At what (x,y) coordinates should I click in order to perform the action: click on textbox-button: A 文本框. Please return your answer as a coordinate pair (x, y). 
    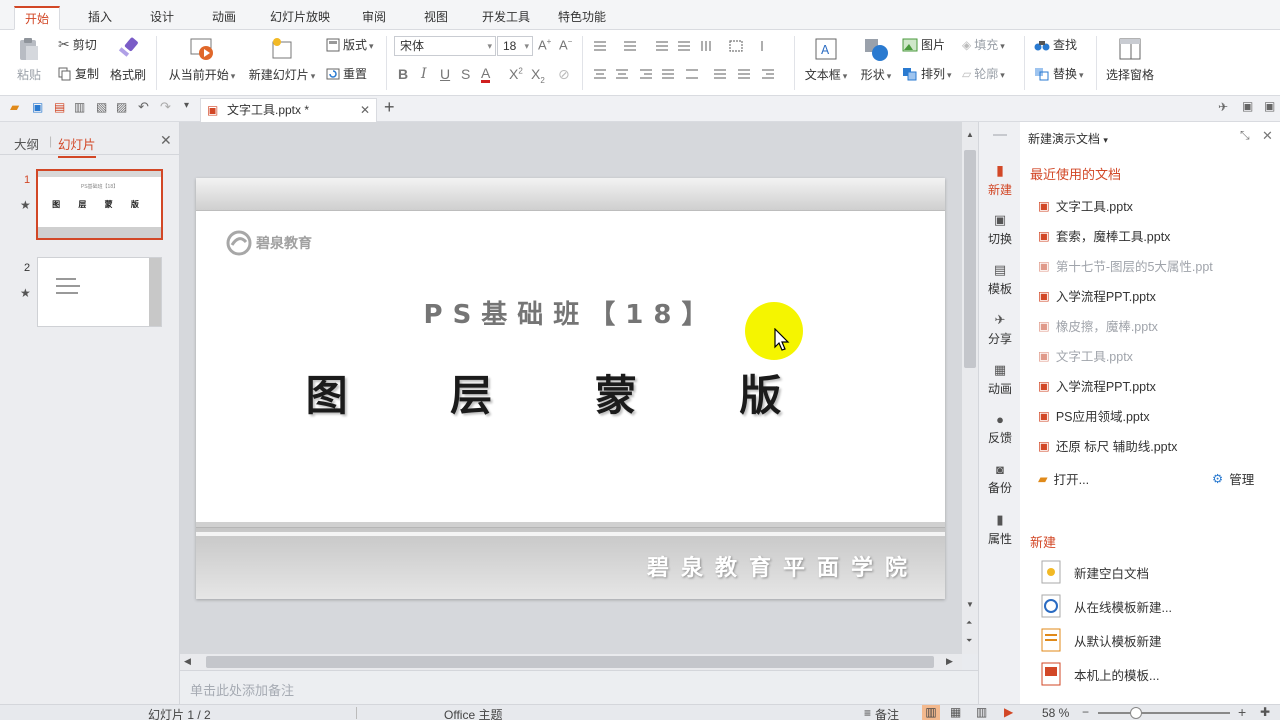
    Looking at the image, I should click on (826, 59).